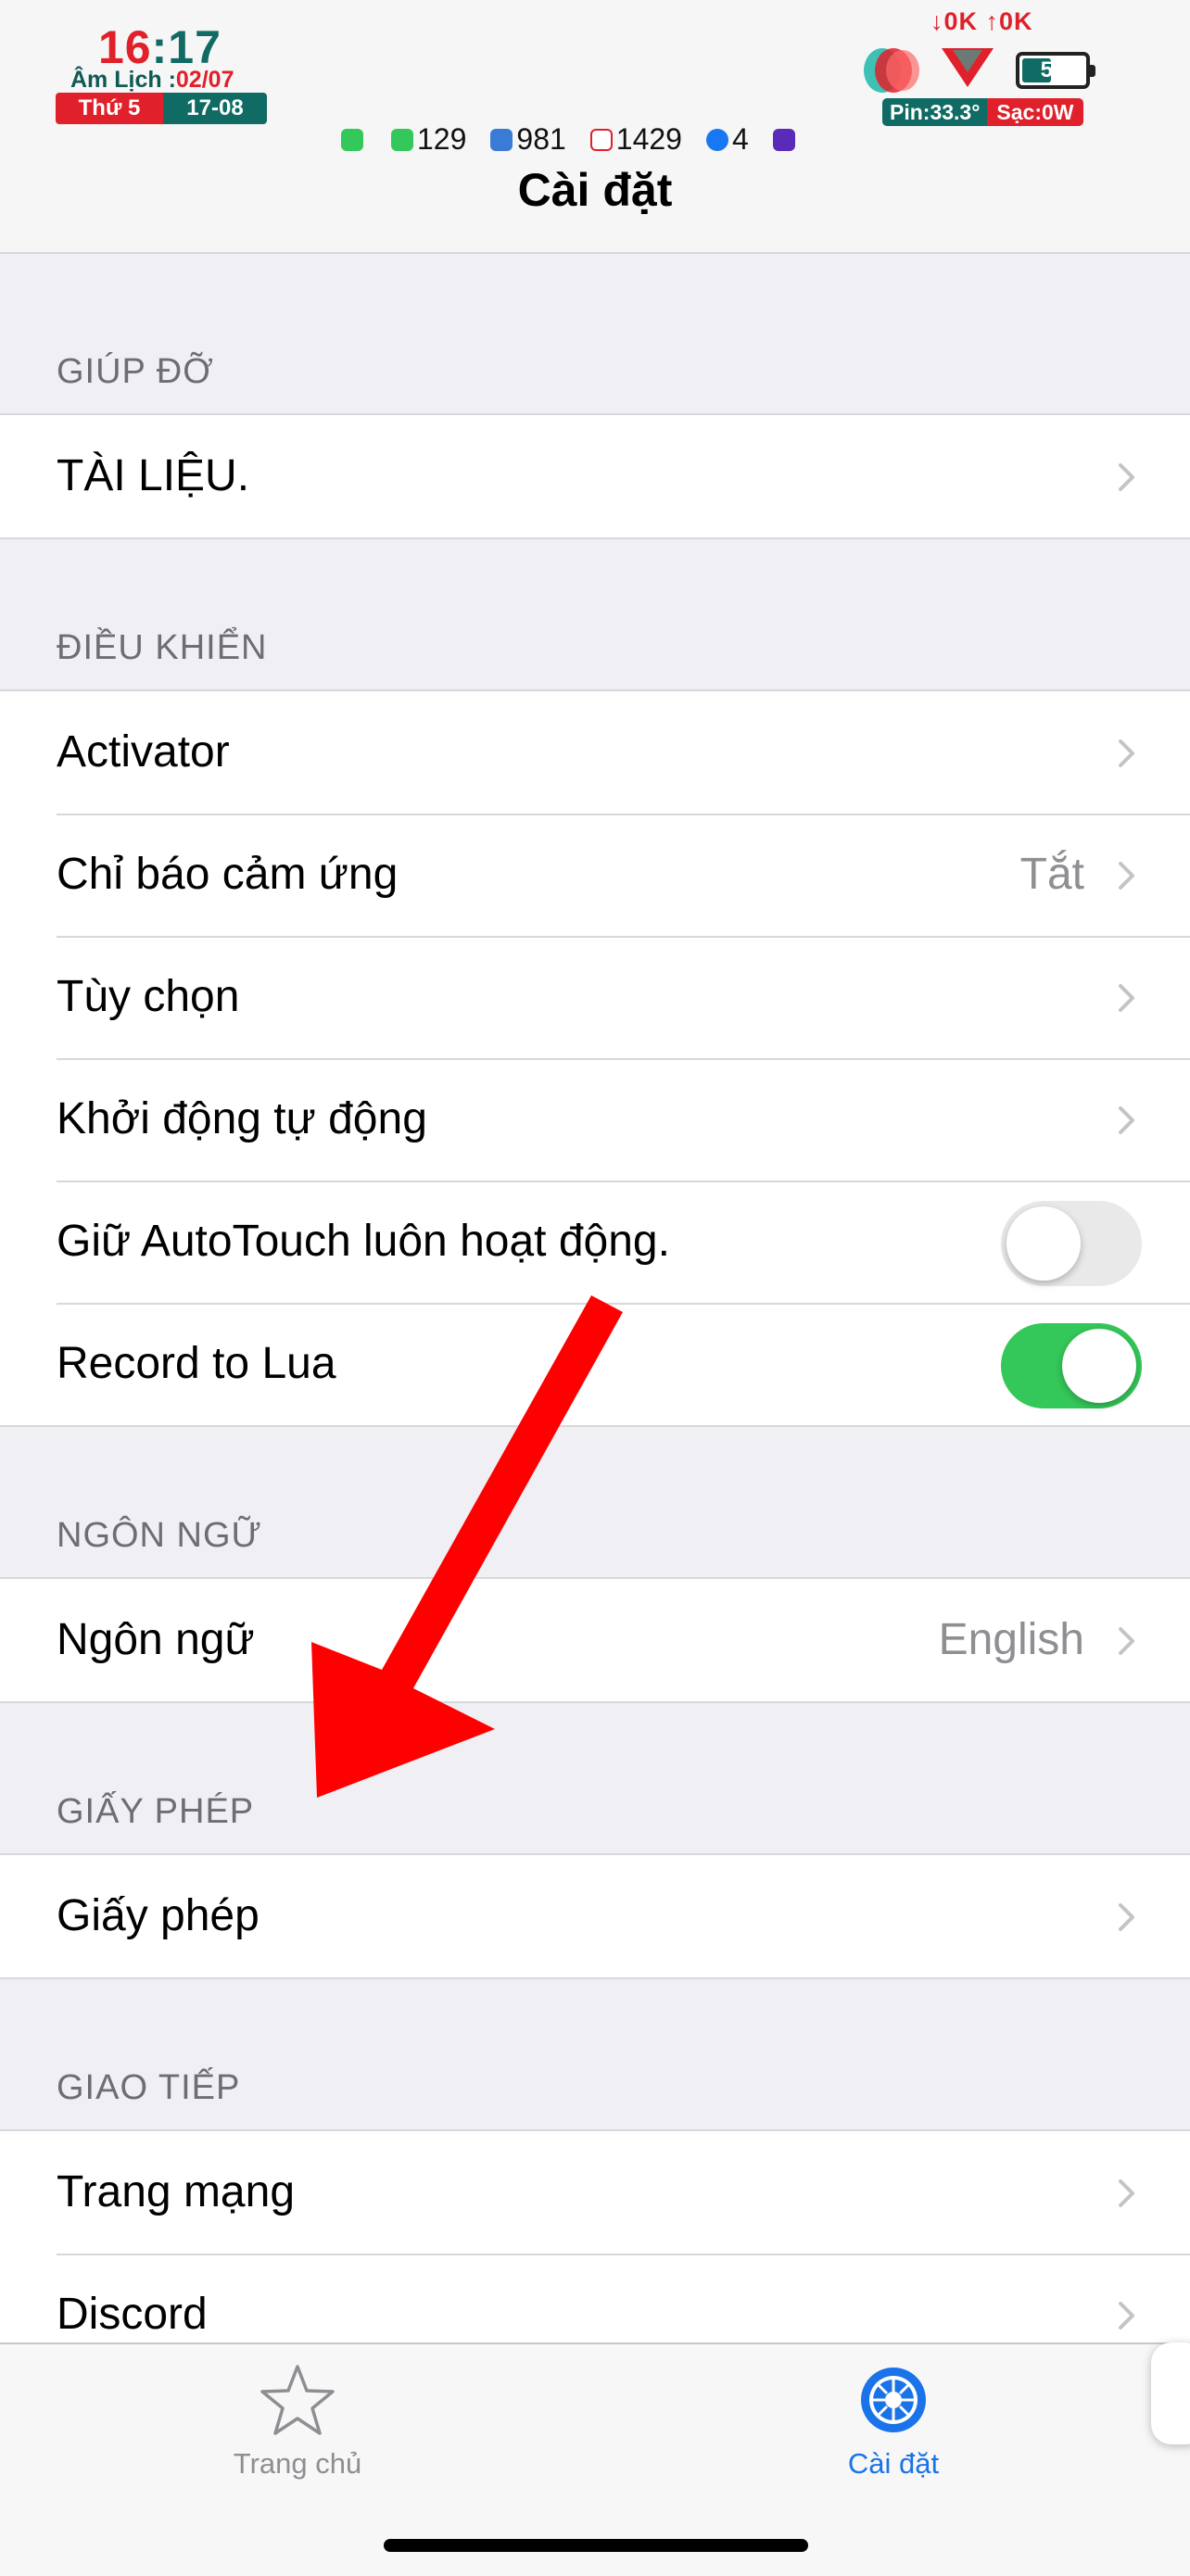 The image size is (1190, 2576). What do you see at coordinates (893, 2400) in the screenshot?
I see `gear-icon` at bounding box center [893, 2400].